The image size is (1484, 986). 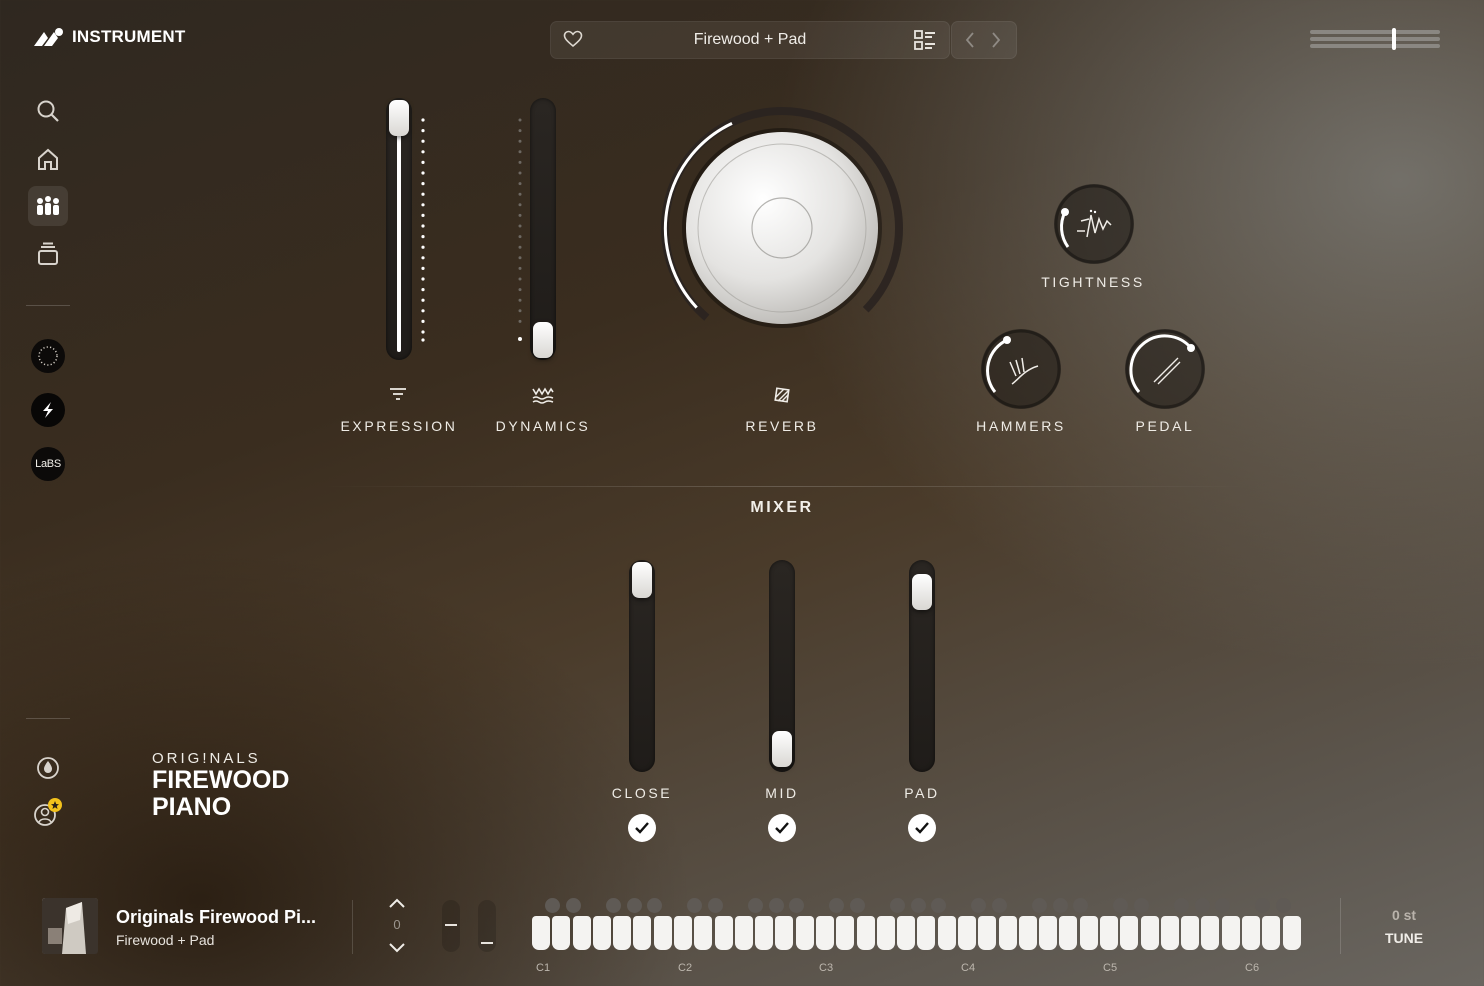 What do you see at coordinates (782, 228) in the screenshot?
I see `reverb-knob` at bounding box center [782, 228].